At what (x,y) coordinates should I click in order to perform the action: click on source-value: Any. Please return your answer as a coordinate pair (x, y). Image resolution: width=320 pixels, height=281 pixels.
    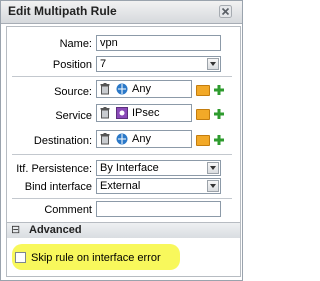
    Looking at the image, I should click on (141, 89).